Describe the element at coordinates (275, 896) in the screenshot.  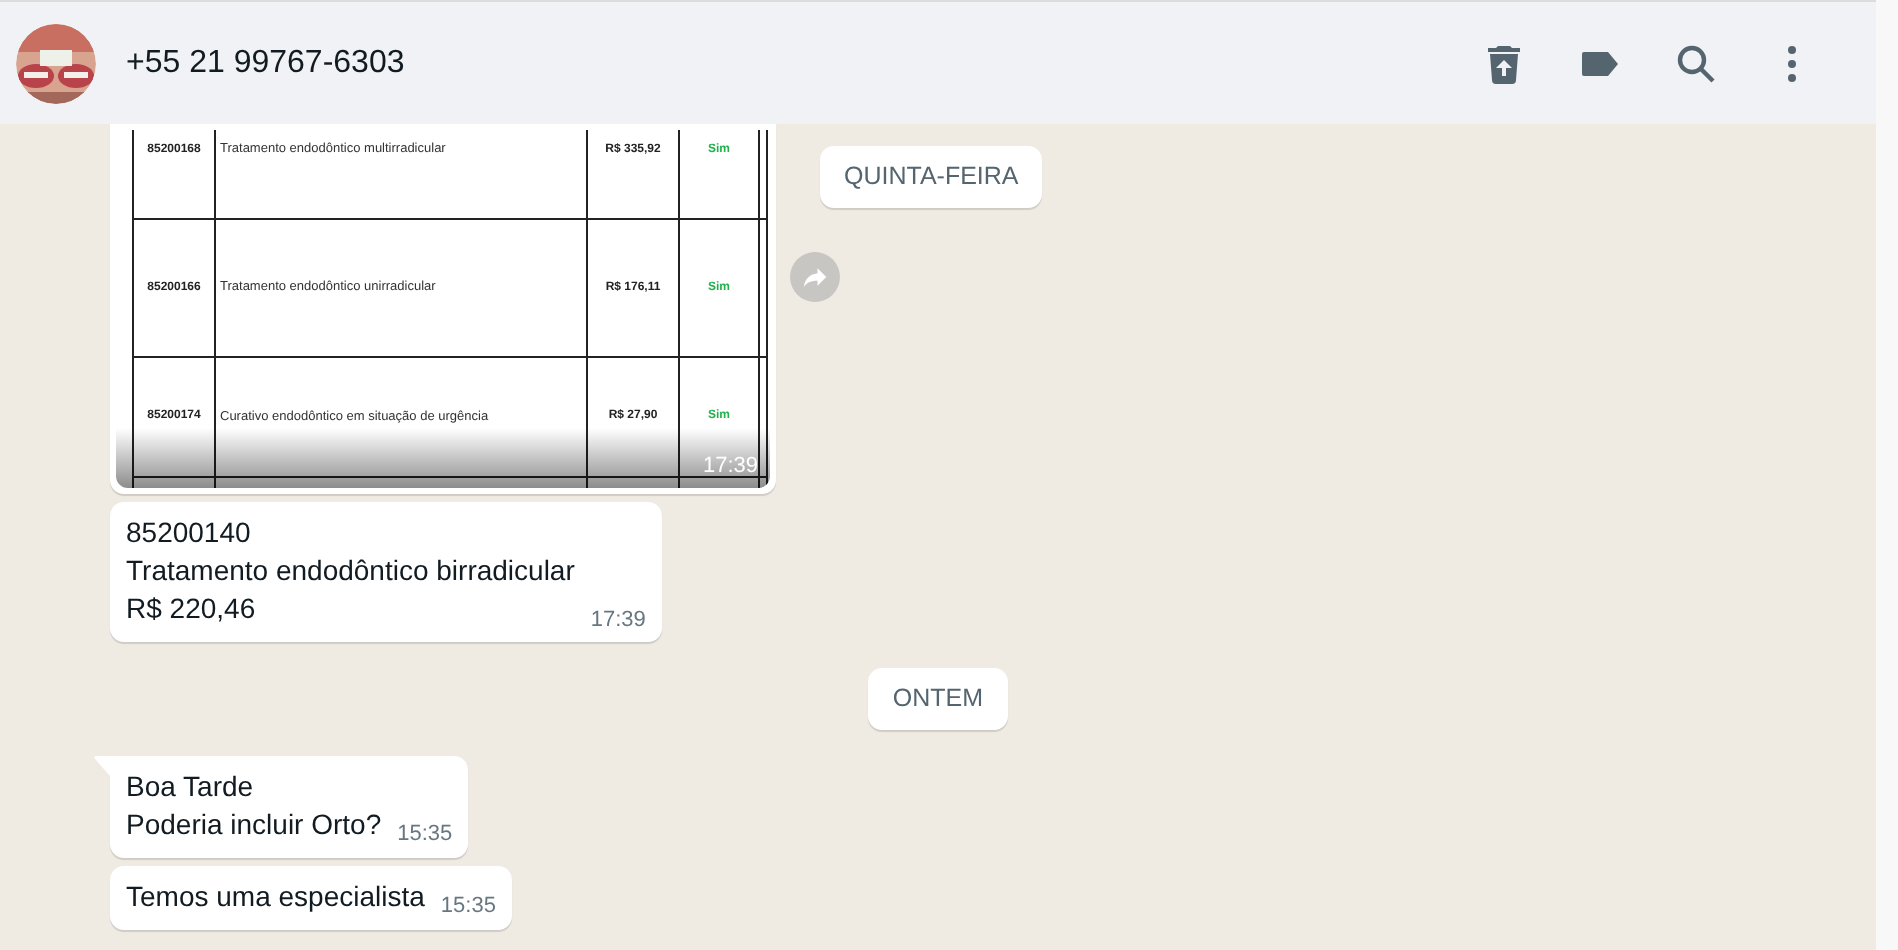
I see `message-text: Temos uma especialista` at that location.